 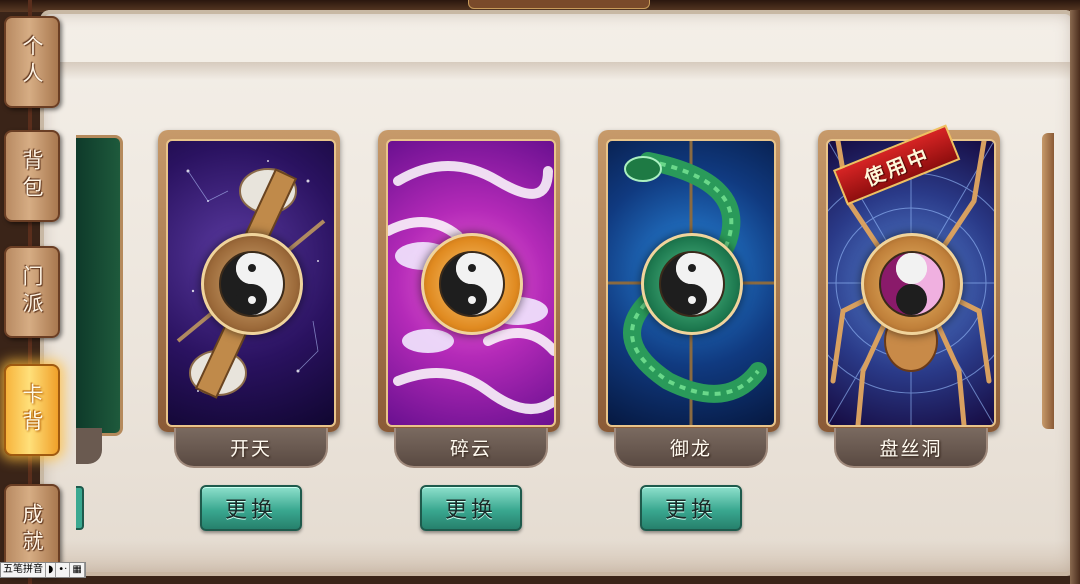 I want to click on tab-backpack-label: 背包, so click(x=32, y=176).